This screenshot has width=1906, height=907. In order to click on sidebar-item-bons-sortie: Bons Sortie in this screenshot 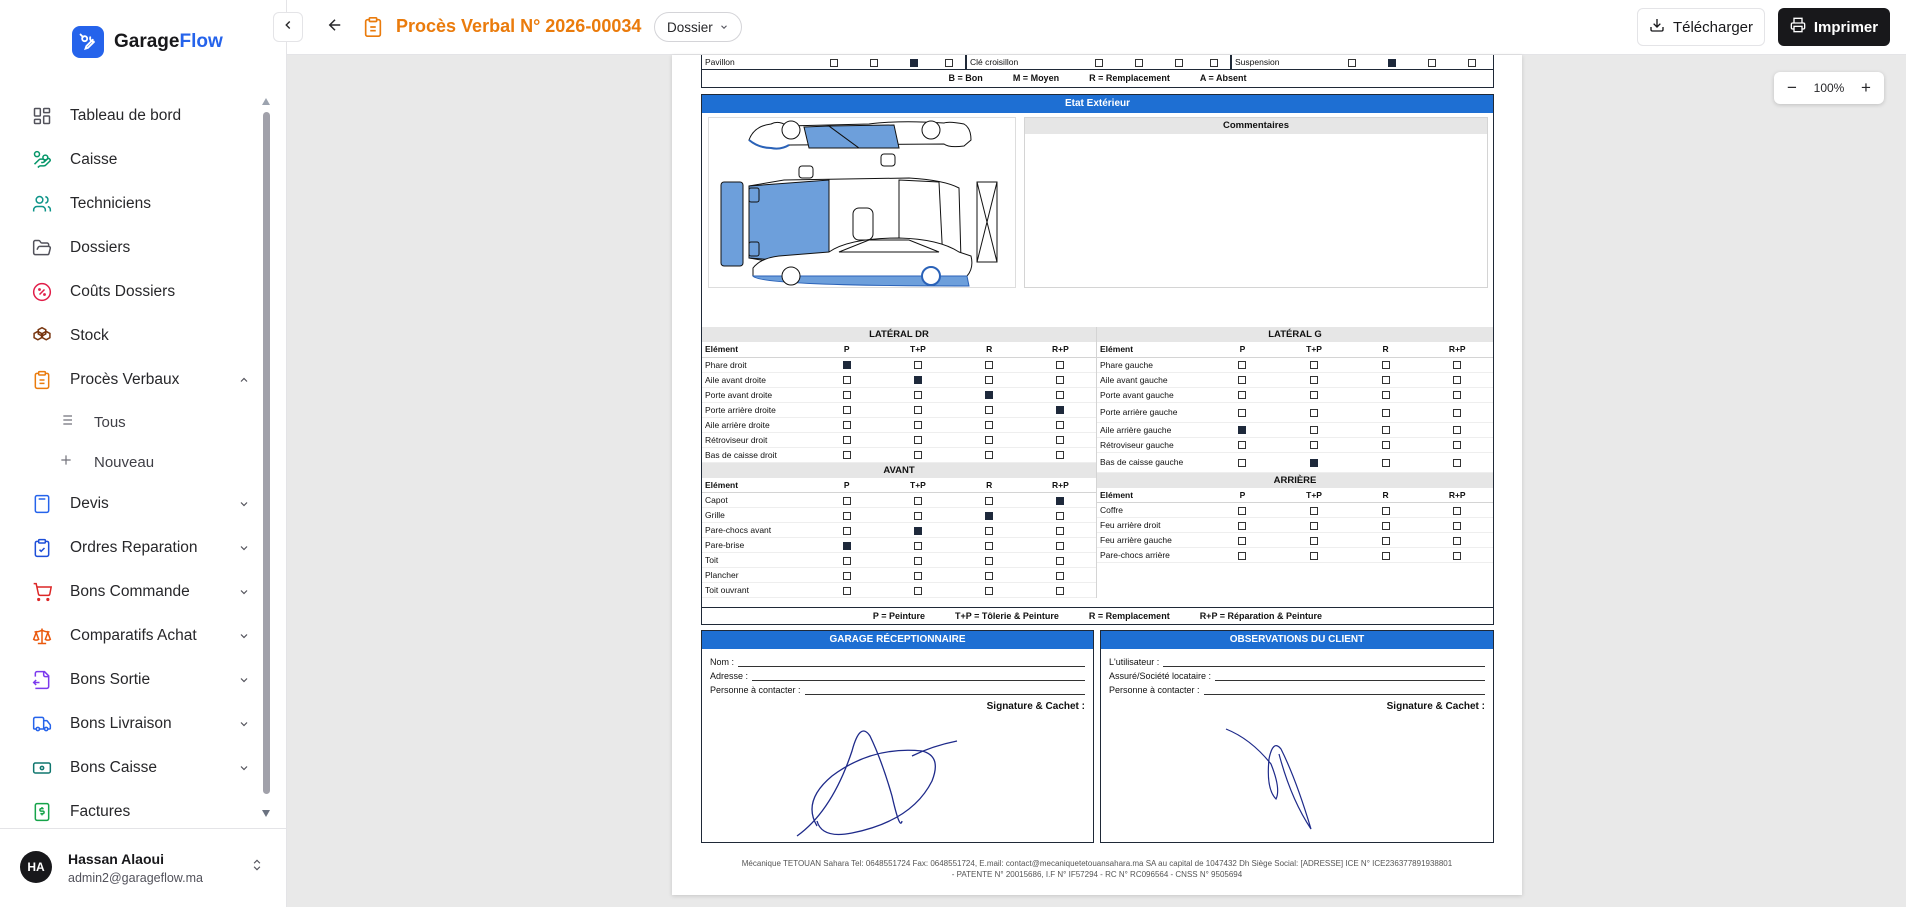, I will do `click(140, 680)`.